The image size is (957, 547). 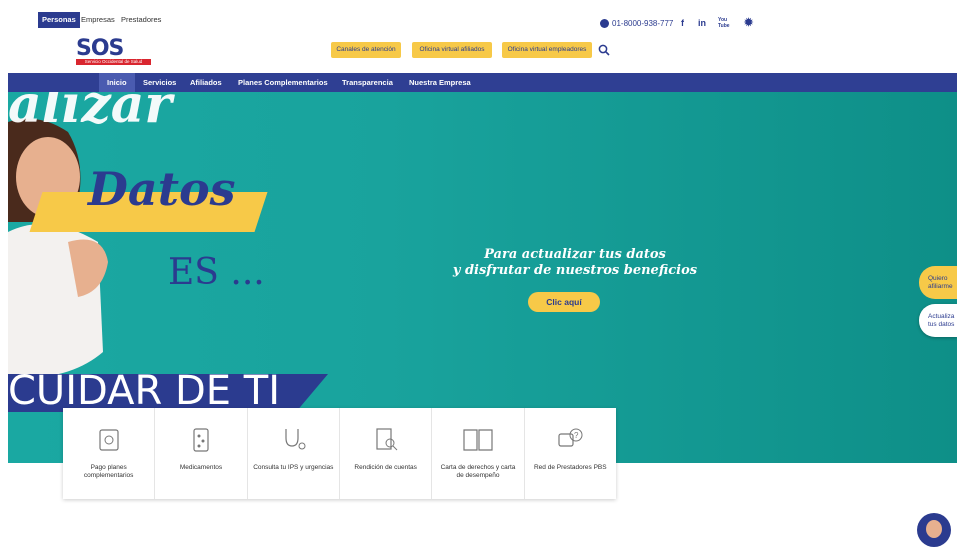 I want to click on medicine-icon, so click(x=201, y=440).